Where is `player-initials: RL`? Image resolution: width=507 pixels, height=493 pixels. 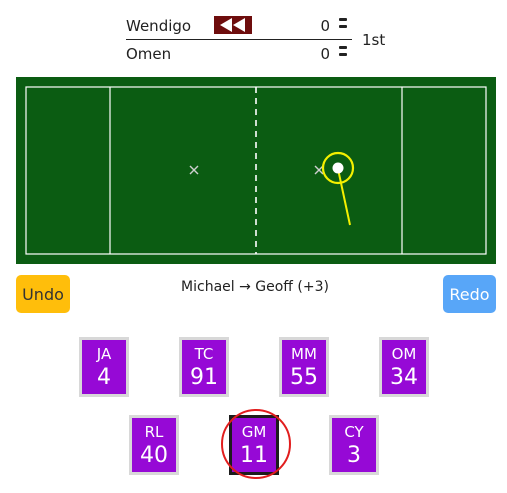 player-initials: RL is located at coordinates (154, 432).